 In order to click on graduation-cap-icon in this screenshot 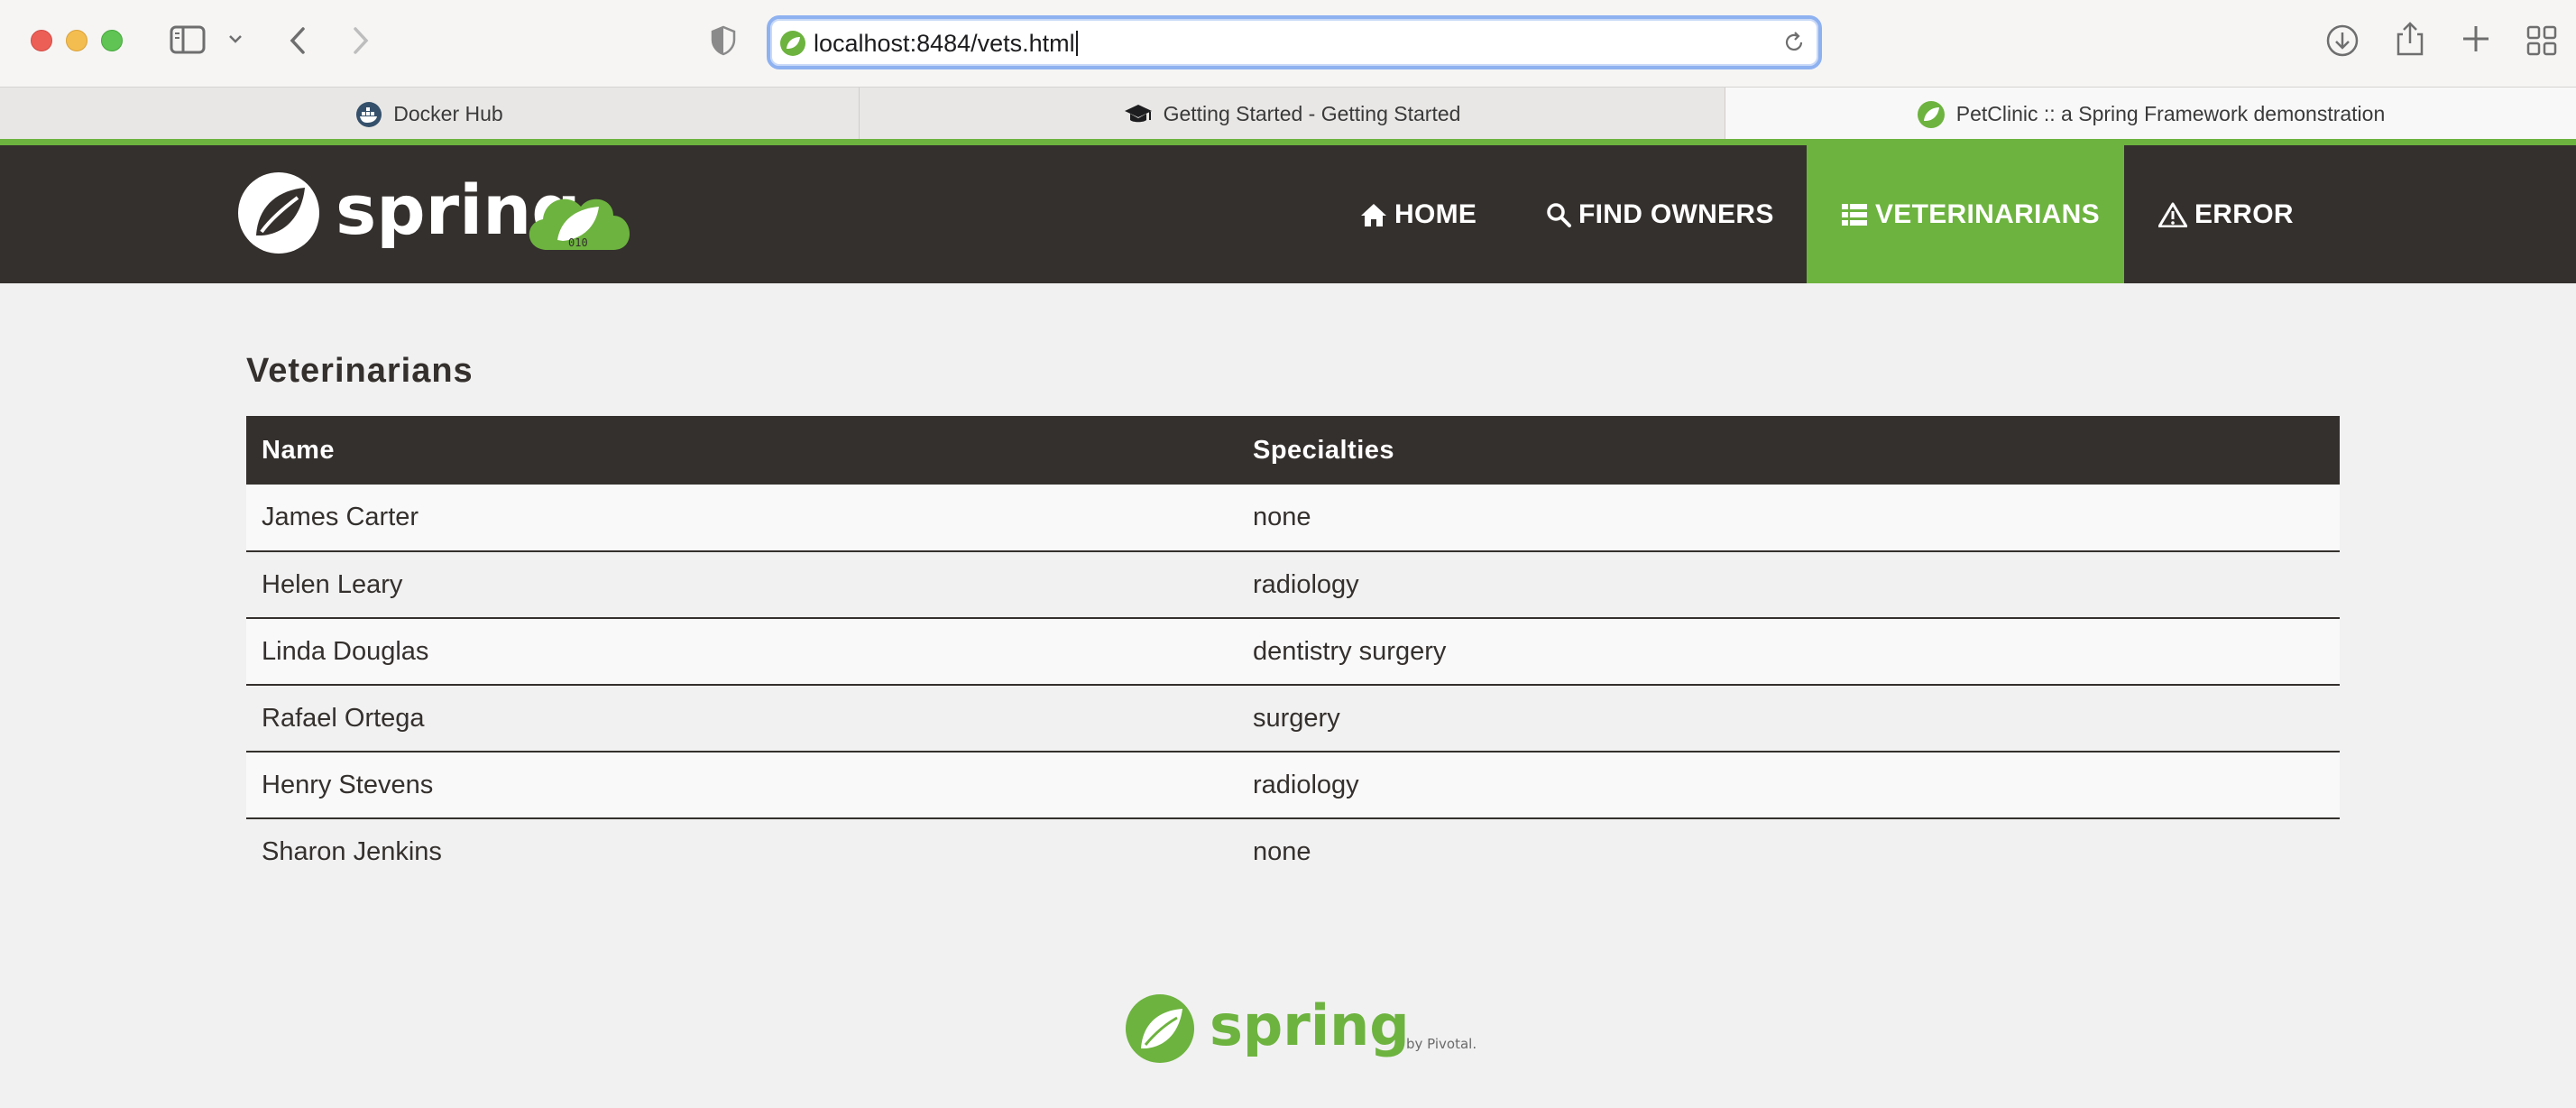, I will do `click(1138, 114)`.